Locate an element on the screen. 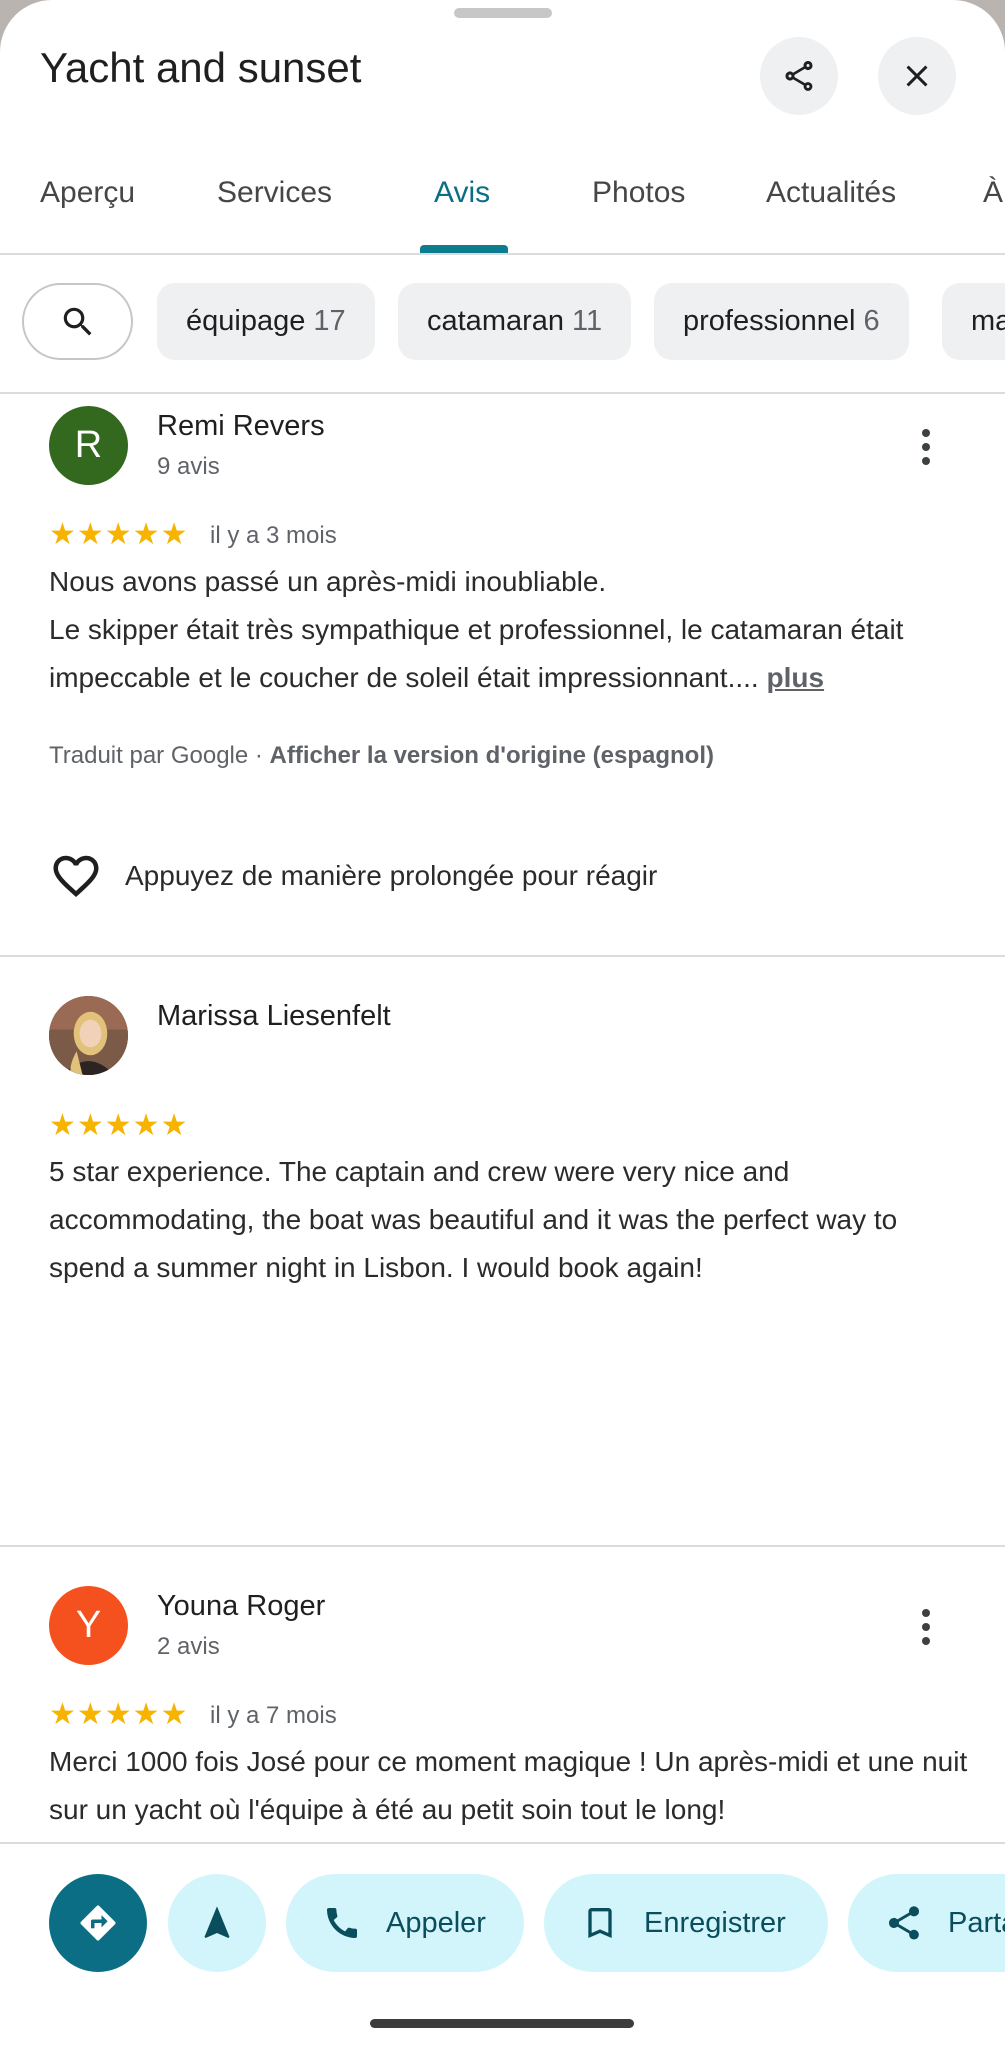 The width and height of the screenshot is (1005, 2048). avatar: Y is located at coordinates (88, 1625).